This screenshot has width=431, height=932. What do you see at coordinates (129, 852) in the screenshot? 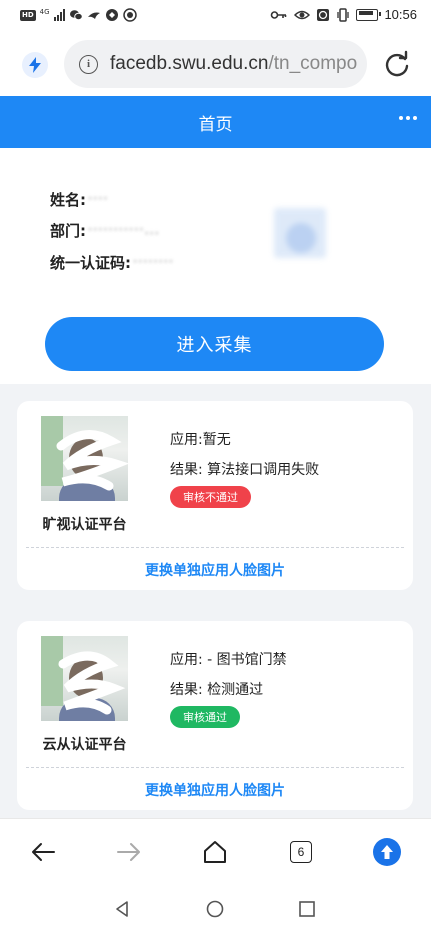
I see `forward-arrow-icon` at bounding box center [129, 852].